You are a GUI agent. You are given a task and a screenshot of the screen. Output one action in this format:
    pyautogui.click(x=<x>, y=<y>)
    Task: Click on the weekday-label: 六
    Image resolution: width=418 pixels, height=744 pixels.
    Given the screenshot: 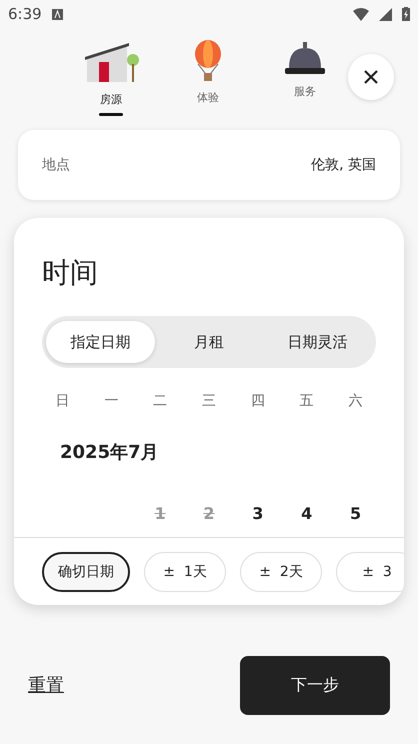 What is the action you would take?
    pyautogui.click(x=356, y=401)
    